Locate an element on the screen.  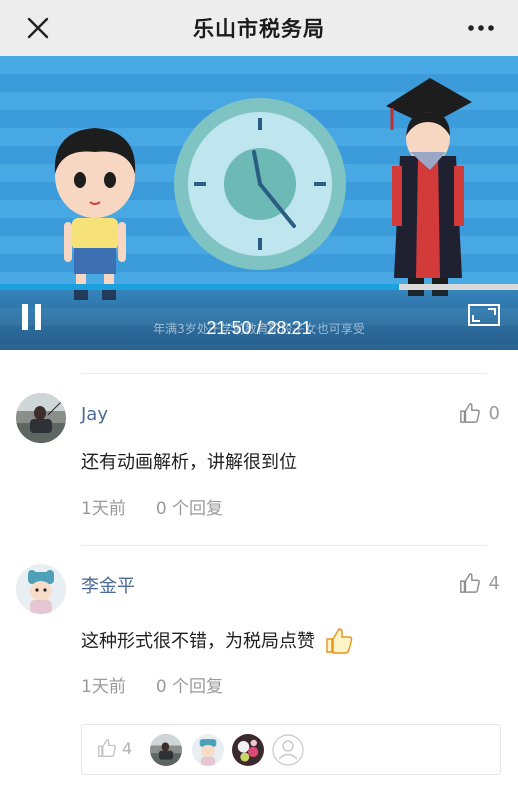
comment-text: 这种形式很不错，为税局点赞 is located at coordinates (217, 640).